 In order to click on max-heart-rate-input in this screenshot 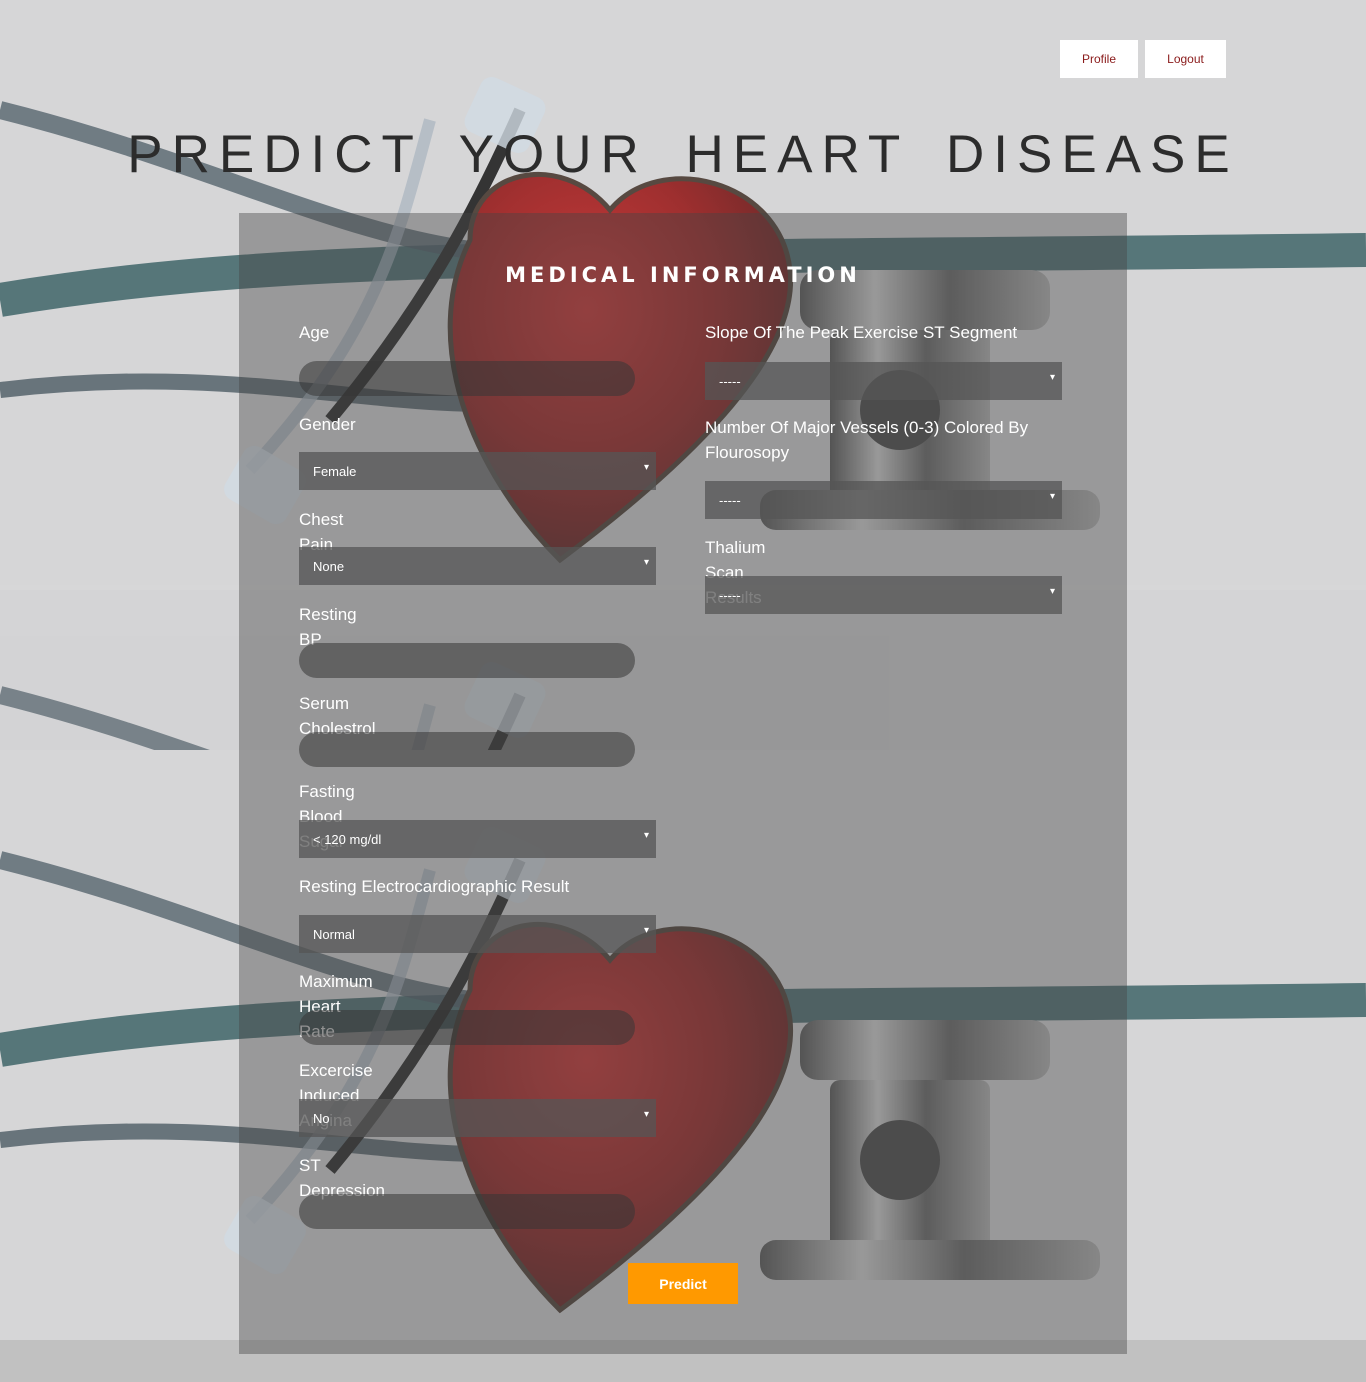, I will do `click(467, 1027)`.